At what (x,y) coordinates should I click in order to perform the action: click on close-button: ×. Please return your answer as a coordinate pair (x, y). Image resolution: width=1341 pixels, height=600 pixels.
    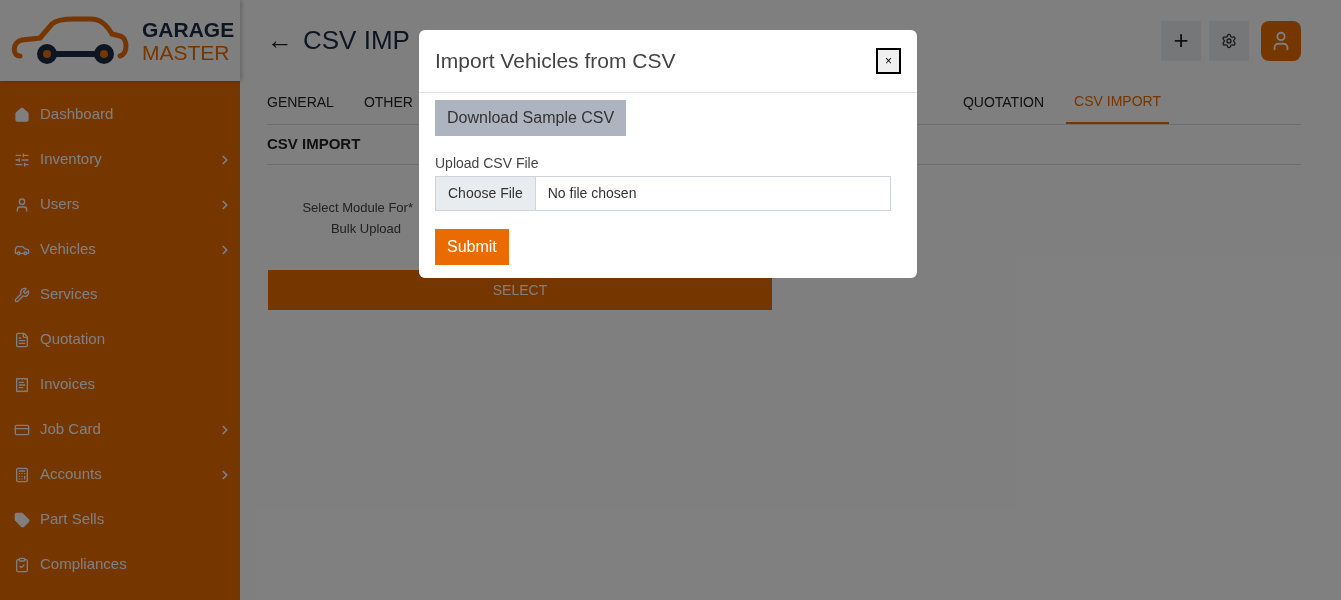
    Looking at the image, I should click on (888, 61).